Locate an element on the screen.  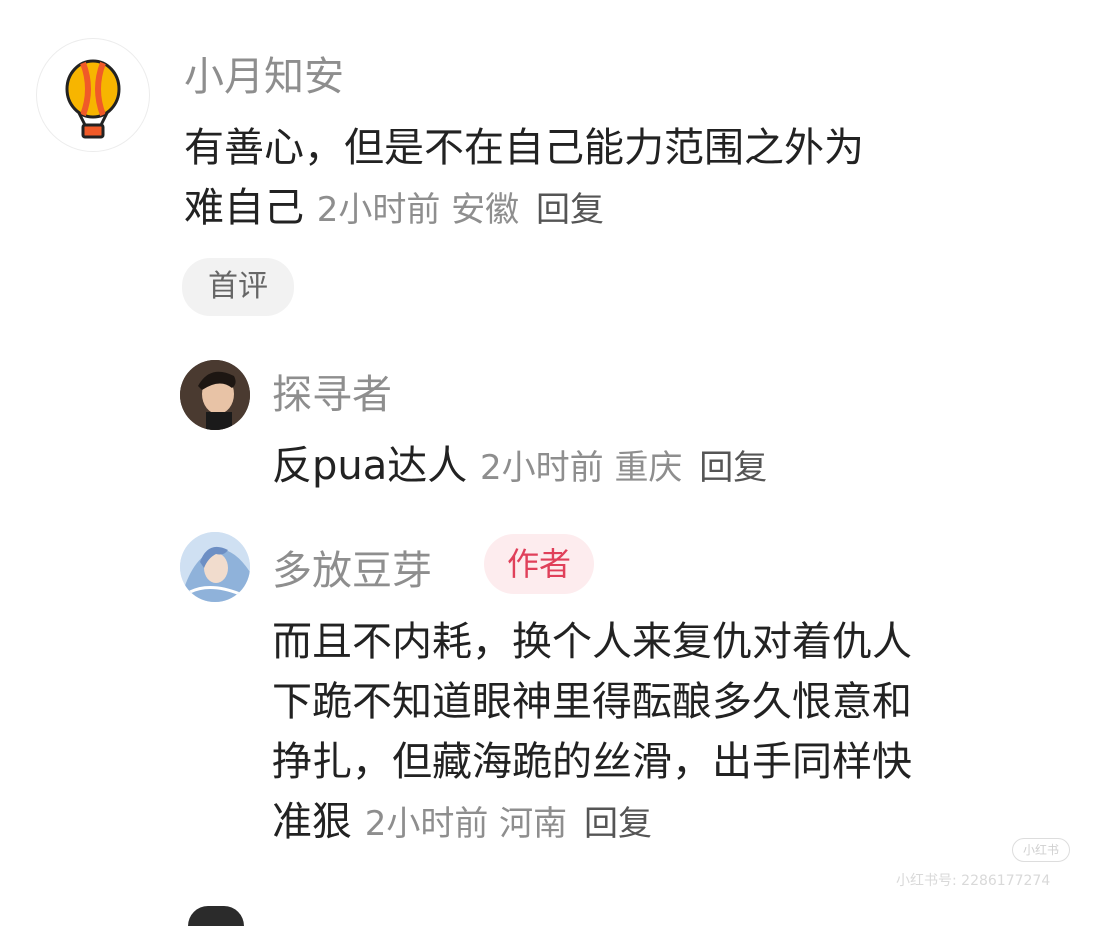
first-comment-tag: 首评 is located at coordinates (238, 287).